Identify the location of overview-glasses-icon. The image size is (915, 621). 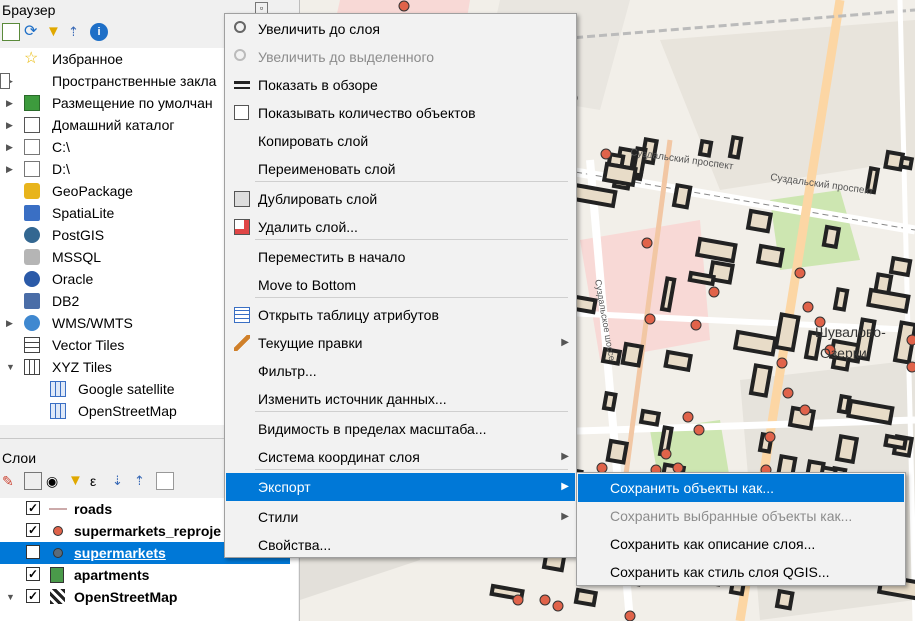
(242, 85).